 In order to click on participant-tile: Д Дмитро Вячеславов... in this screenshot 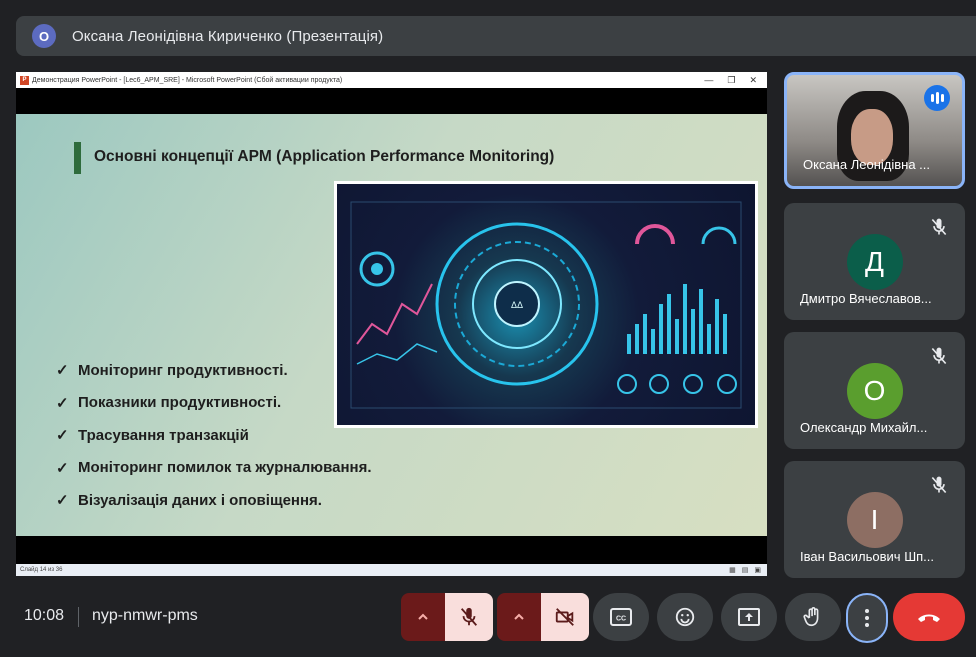, I will do `click(874, 261)`.